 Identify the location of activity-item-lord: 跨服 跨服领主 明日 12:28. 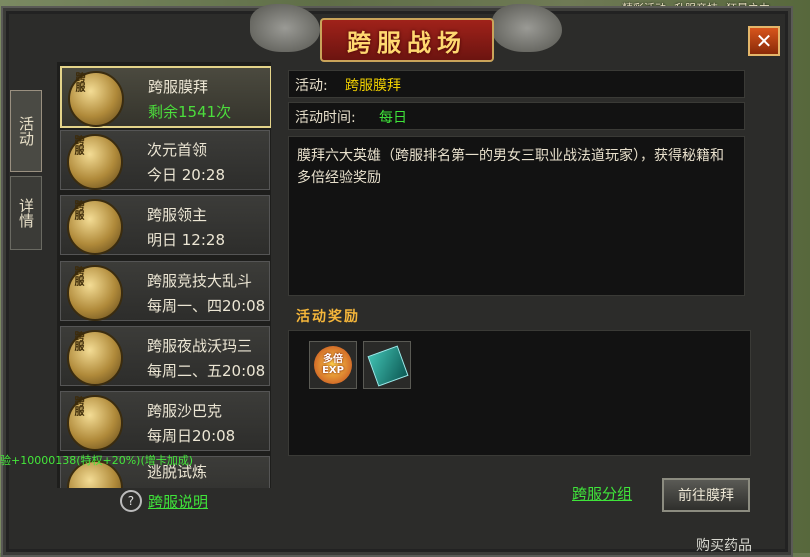
(165, 225).